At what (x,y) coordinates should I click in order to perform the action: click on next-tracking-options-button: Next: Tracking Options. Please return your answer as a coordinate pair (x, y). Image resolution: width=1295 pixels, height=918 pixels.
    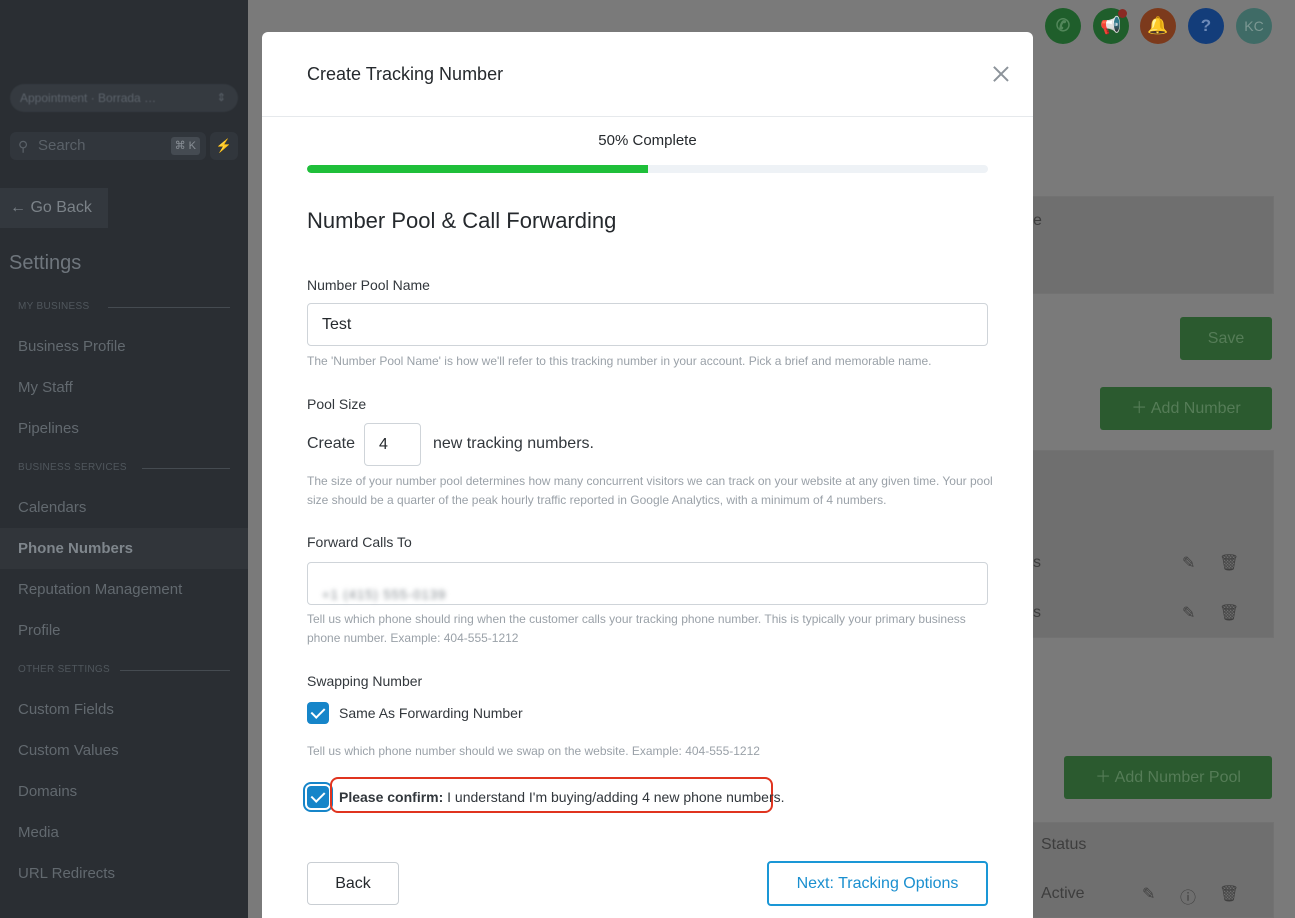
    Looking at the image, I should click on (877, 883).